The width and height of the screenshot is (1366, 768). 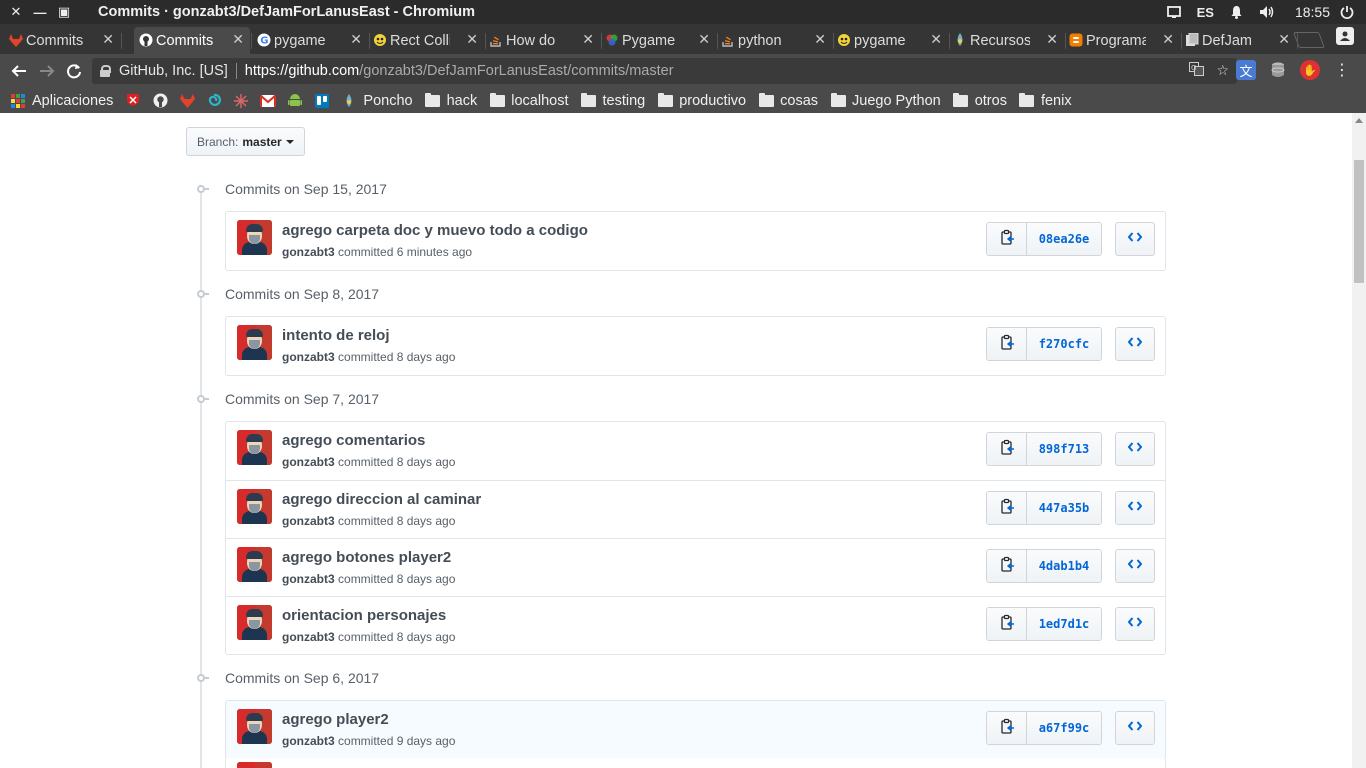 What do you see at coordinates (1197, 70) in the screenshot?
I see `translate-icon: G` at bounding box center [1197, 70].